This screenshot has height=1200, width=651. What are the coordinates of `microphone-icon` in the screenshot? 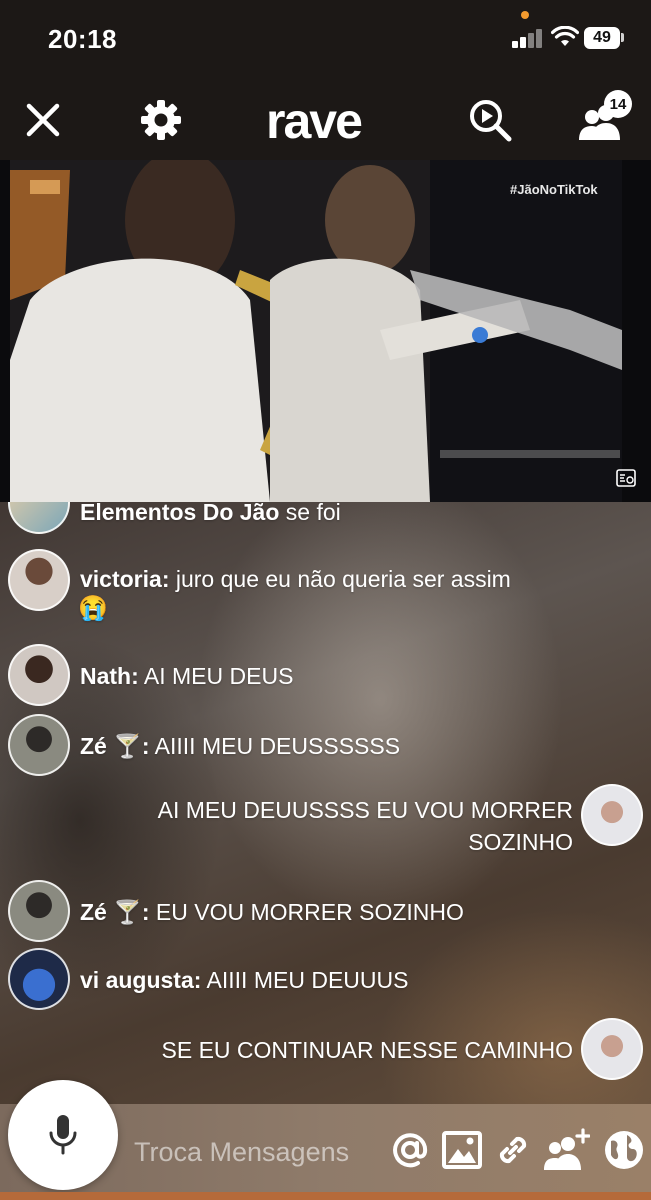 It's located at (63, 1135).